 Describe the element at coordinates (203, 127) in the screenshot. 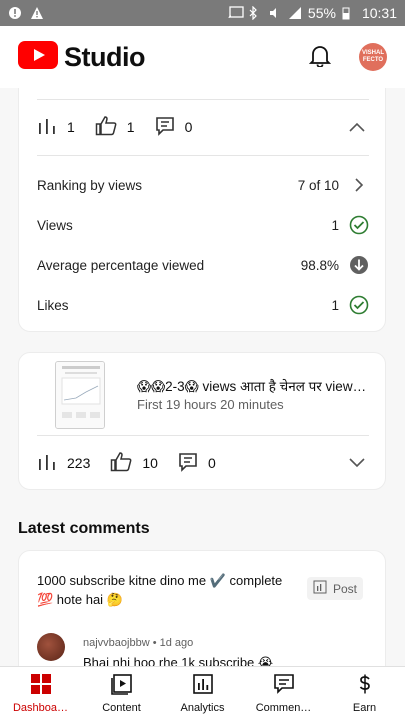

I see `video-stats-row: 1 1 0` at that location.